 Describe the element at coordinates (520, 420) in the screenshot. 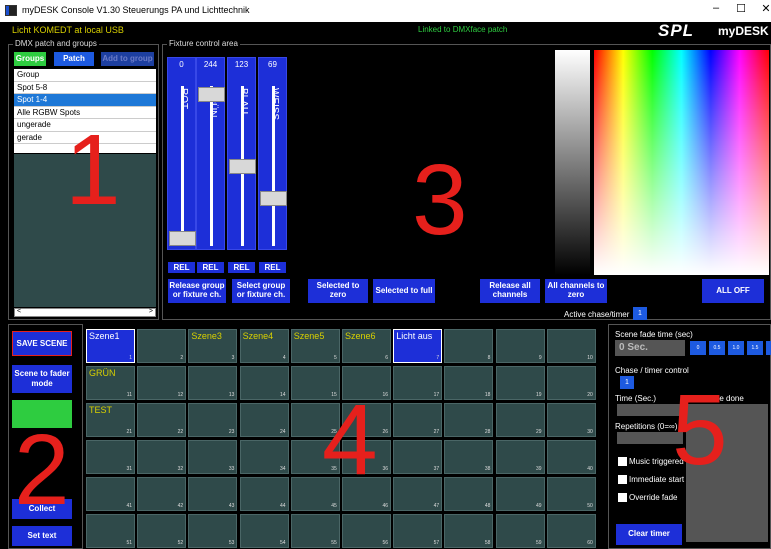

I see `scene-cell: 29` at that location.